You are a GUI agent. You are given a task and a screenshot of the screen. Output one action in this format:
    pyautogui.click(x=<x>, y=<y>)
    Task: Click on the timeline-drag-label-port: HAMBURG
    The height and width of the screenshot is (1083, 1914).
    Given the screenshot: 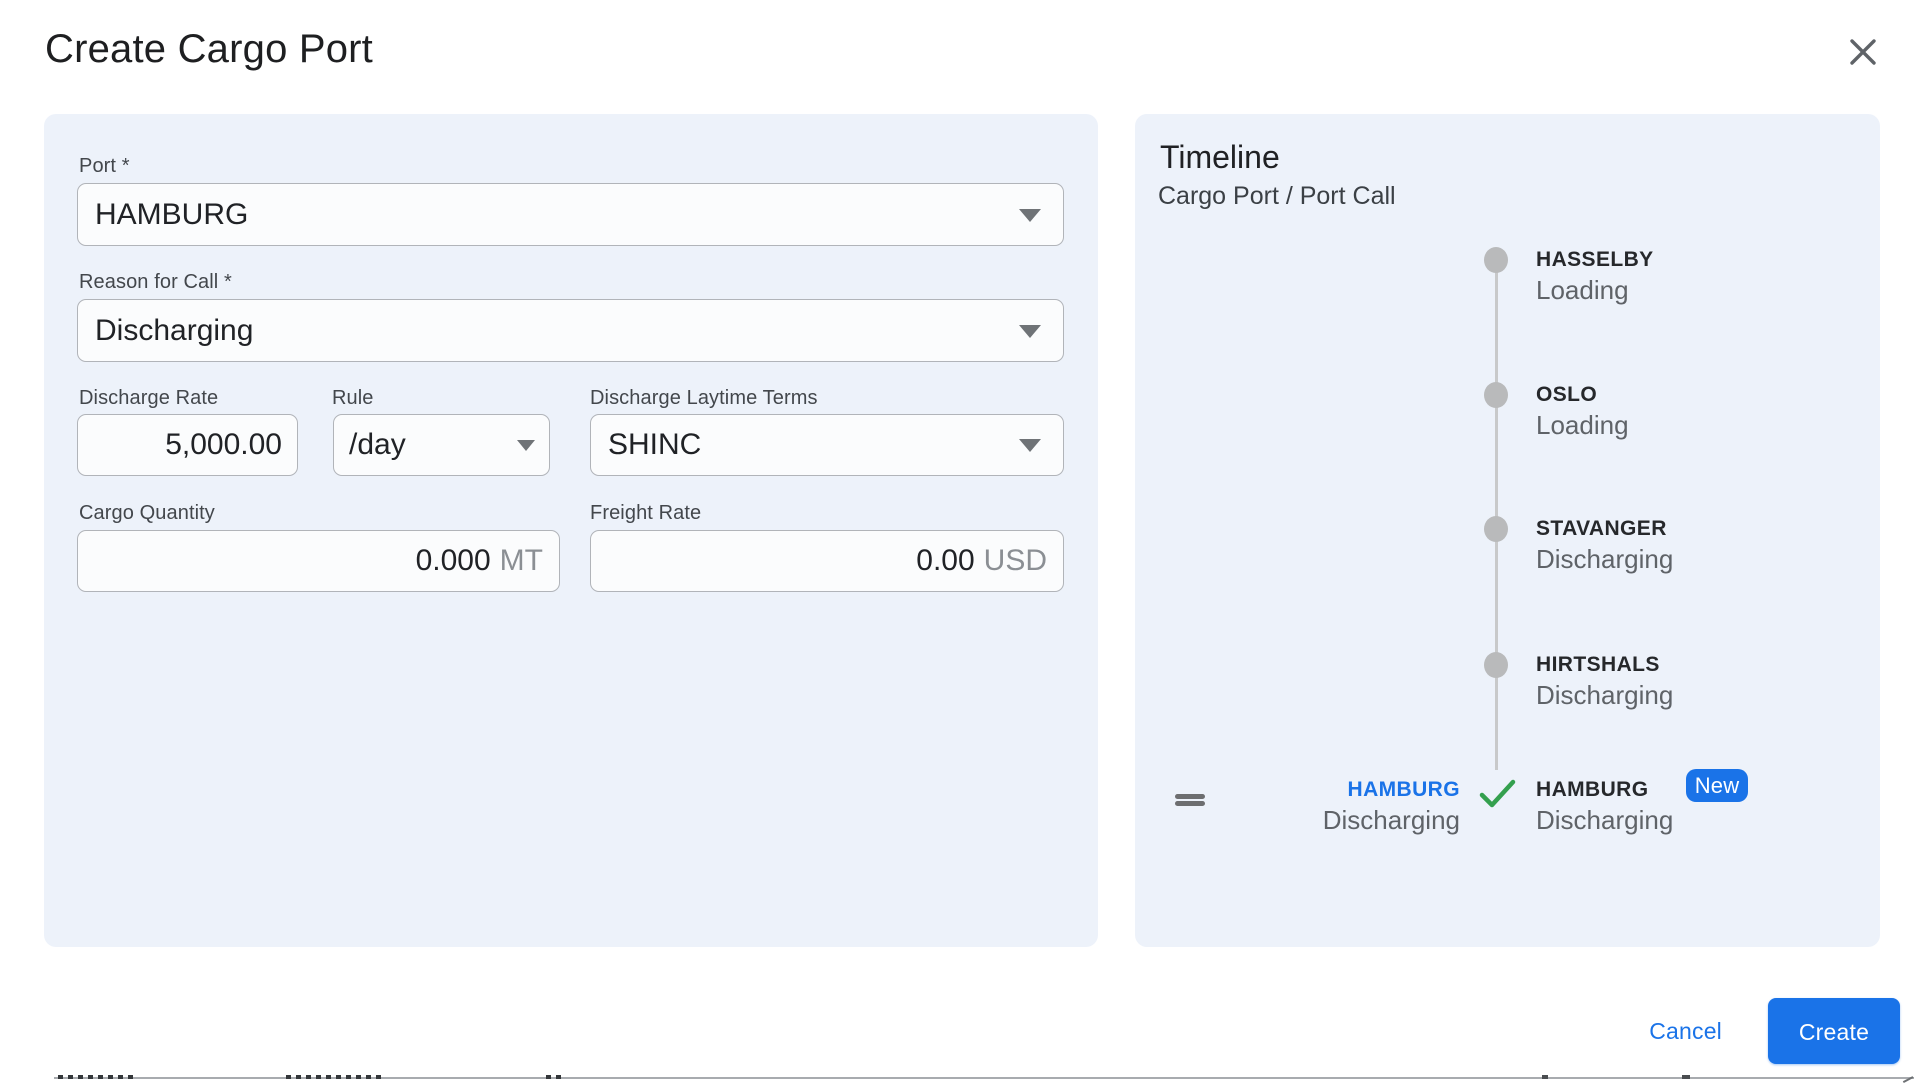 What is the action you would take?
    pyautogui.click(x=1403, y=789)
    